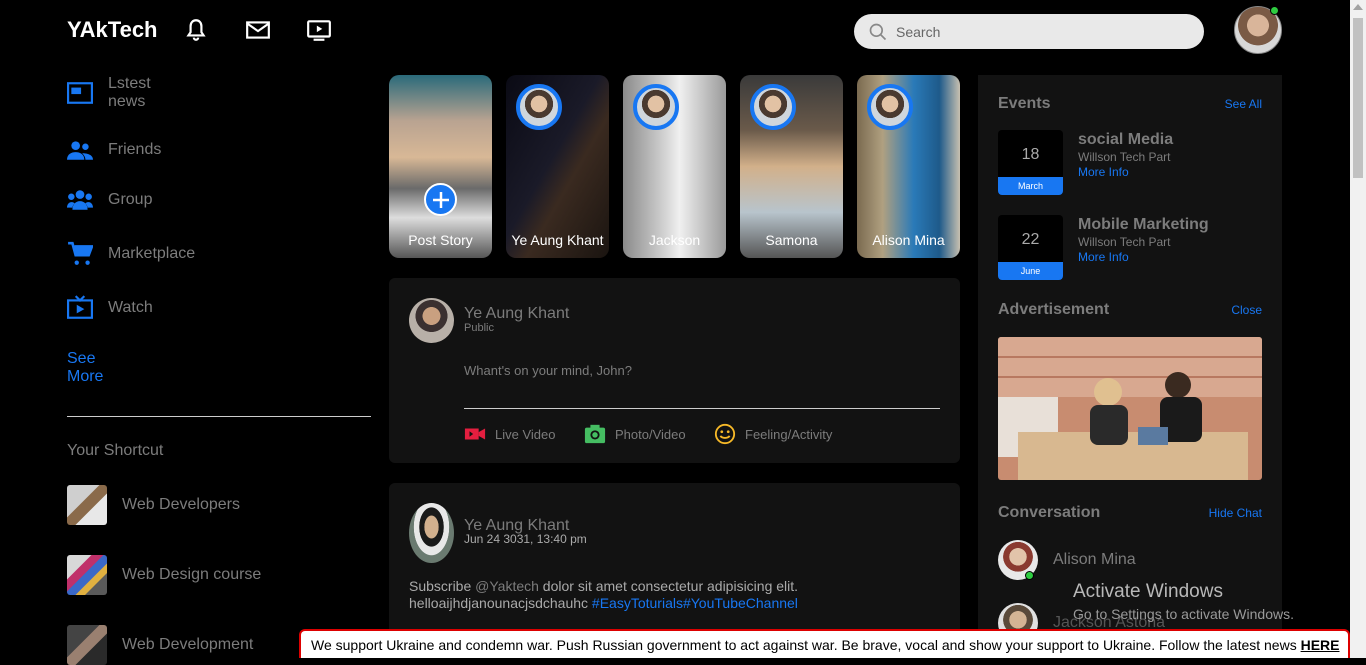 The width and height of the screenshot is (1366, 665). I want to click on post-text-prefix: Subscribe, so click(442, 586).